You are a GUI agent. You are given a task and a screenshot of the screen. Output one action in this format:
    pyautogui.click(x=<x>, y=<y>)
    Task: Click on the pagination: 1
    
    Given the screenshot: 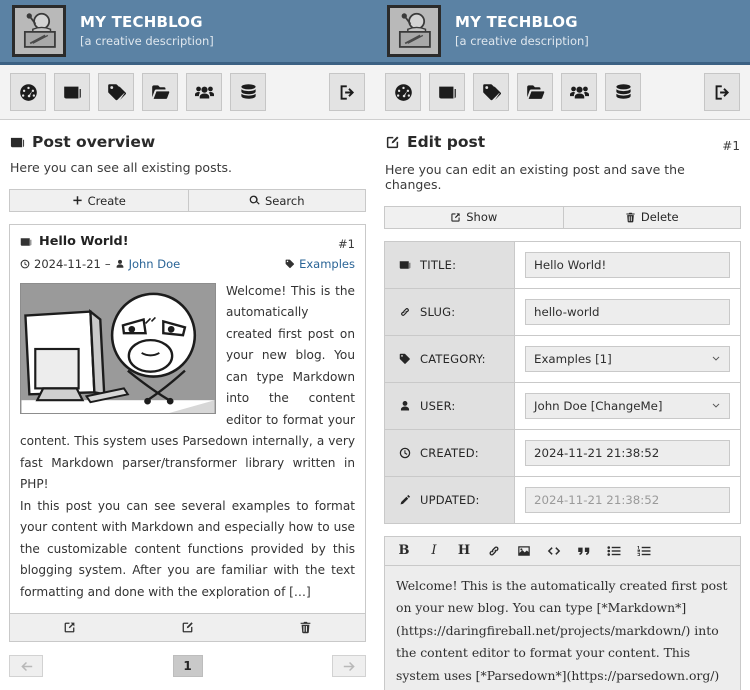 What is the action you would take?
    pyautogui.click(x=187, y=666)
    